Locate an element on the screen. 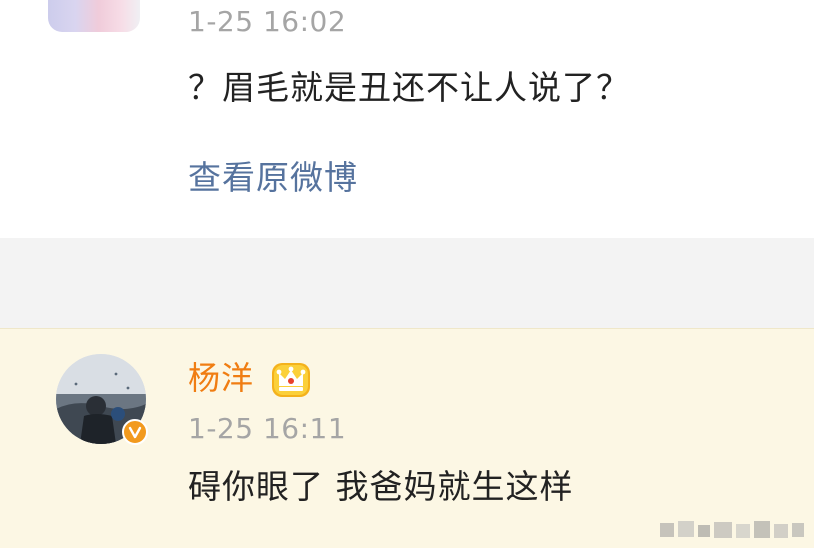 The image size is (814, 548). blurred-avatar is located at coordinates (94, 16).